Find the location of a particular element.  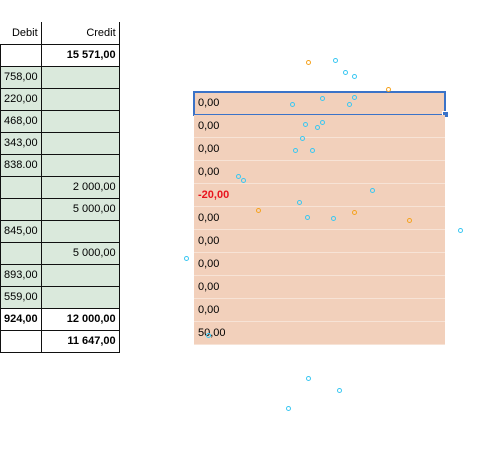

table-row: 559,00 is located at coordinates (60, 297).